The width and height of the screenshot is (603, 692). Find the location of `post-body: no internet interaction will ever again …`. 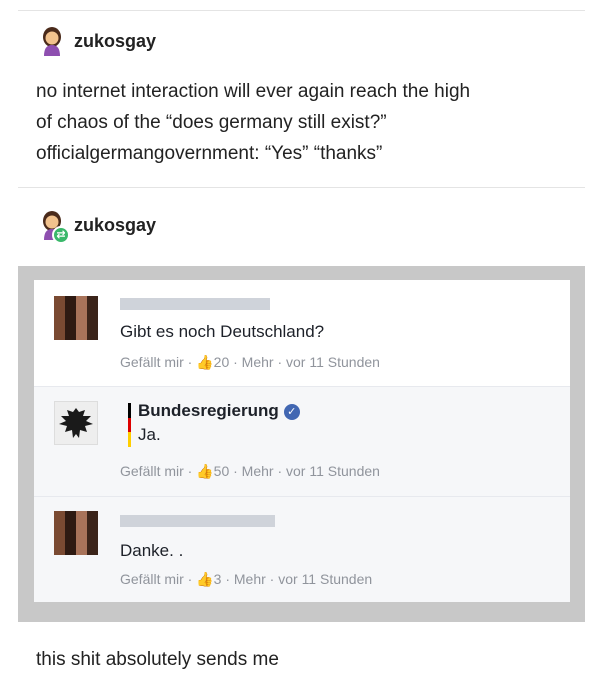

post-body: no internet interaction will ever again … is located at coordinates (306, 122).